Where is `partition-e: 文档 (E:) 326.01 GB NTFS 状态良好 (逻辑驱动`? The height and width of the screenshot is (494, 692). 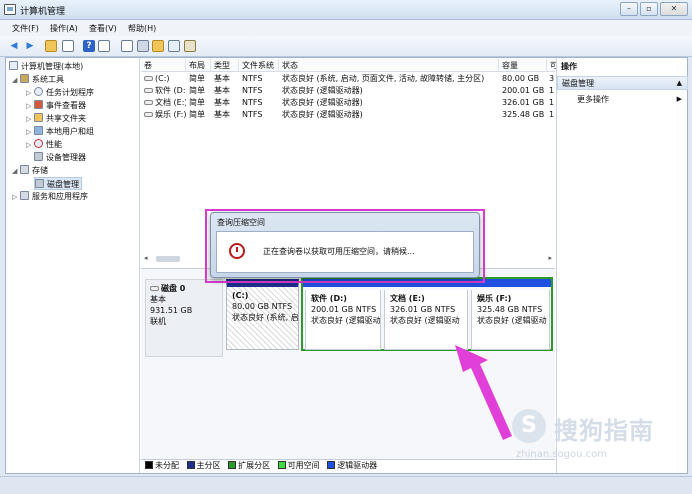
partition-e: 文档 (E:) 326.01 GB NTFS 状态良好 (逻辑驱动 is located at coordinates (426, 320).